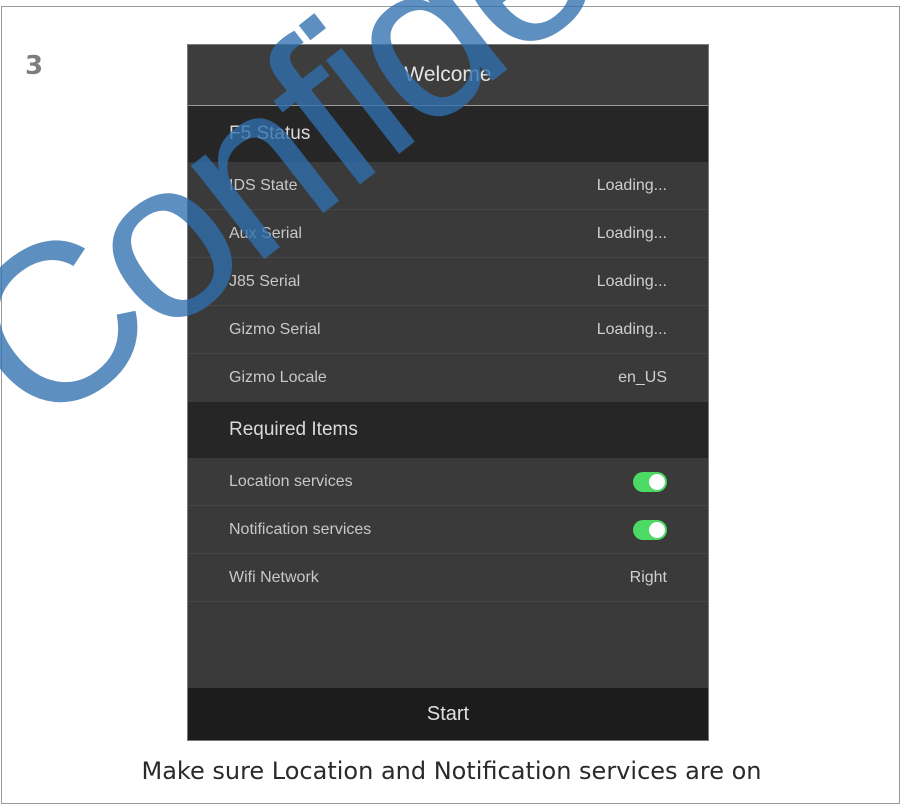  I want to click on row-label: Location services, so click(291, 481).